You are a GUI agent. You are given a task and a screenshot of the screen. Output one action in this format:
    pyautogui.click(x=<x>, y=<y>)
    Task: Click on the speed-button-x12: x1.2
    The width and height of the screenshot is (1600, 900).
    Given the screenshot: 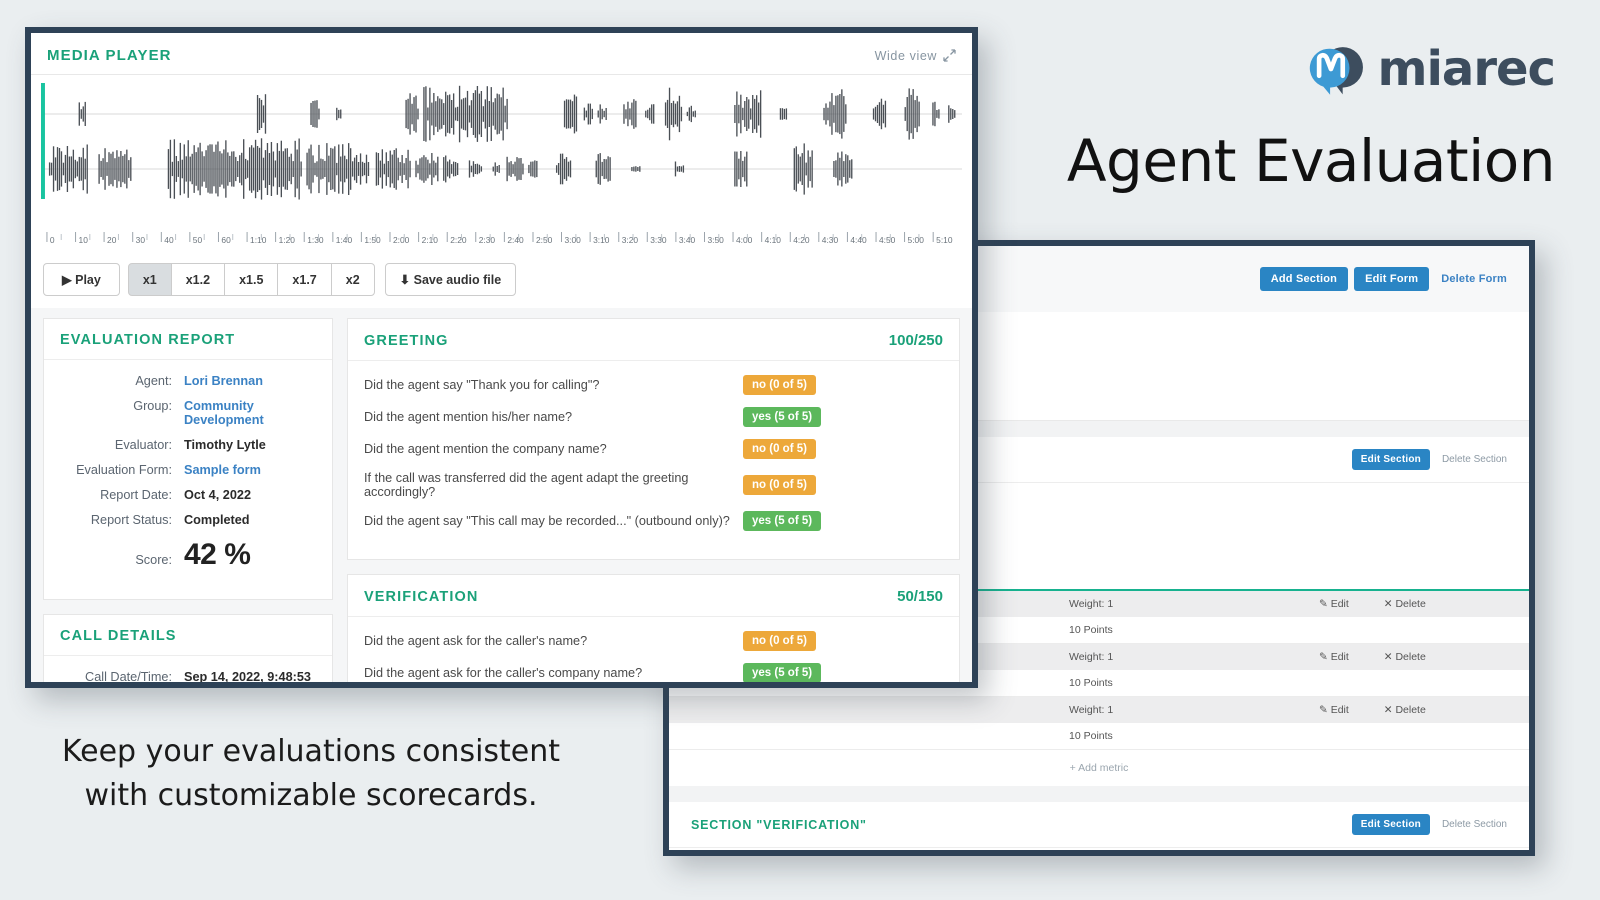 What is the action you would take?
    pyautogui.click(x=198, y=279)
    